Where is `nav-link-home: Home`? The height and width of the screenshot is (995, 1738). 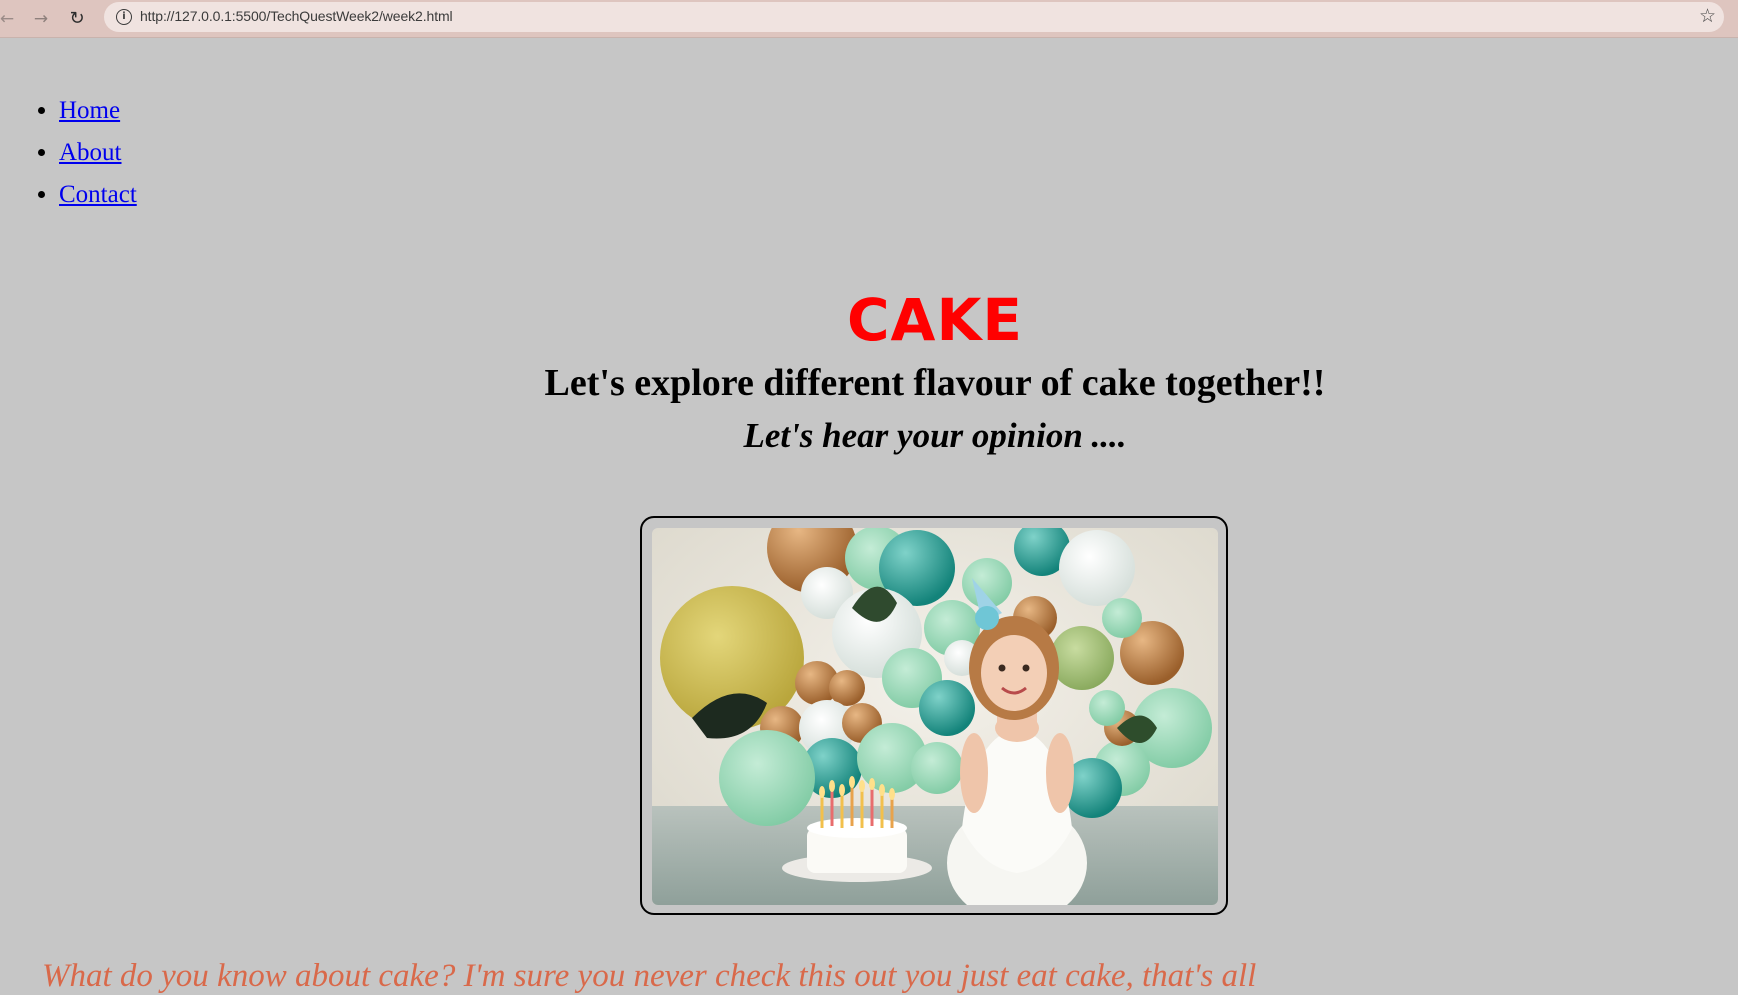 nav-link-home: Home is located at coordinates (89, 110).